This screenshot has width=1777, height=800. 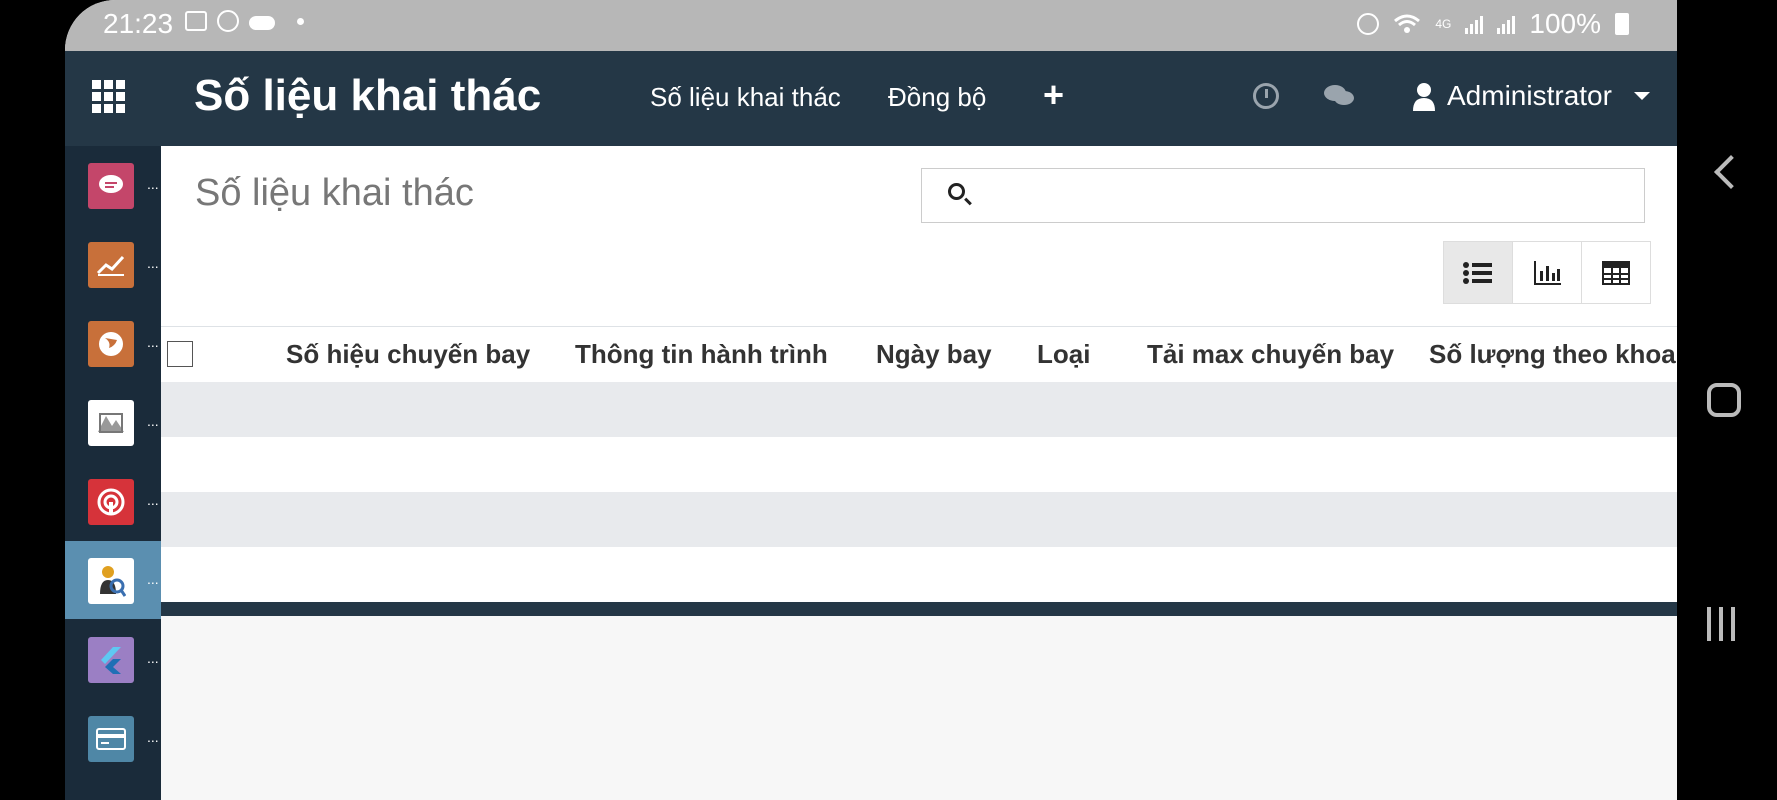 I want to click on card-icon, so click(x=111, y=739).